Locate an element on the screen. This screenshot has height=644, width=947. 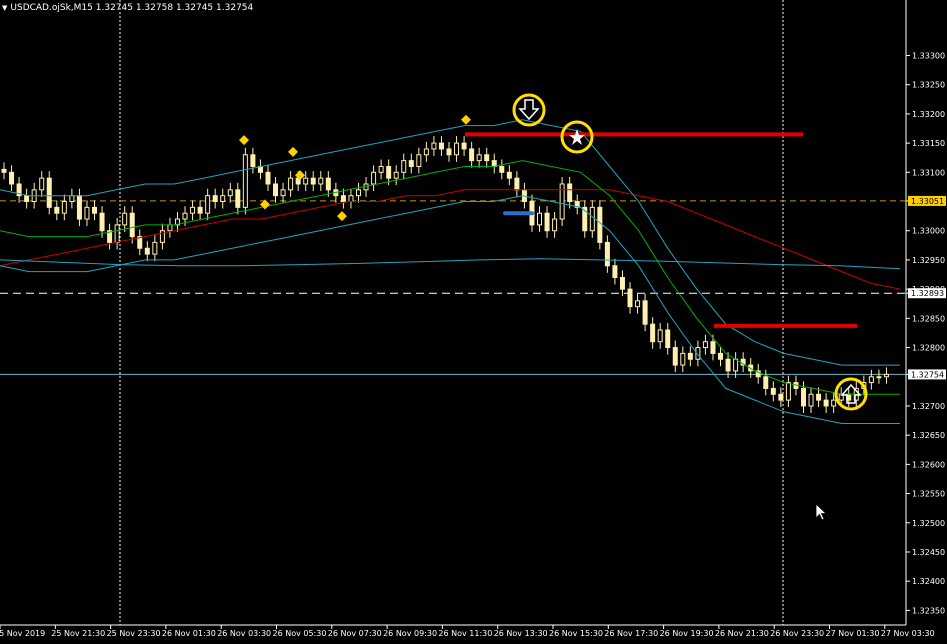
open-value: 1.32745 is located at coordinates (114, 8).